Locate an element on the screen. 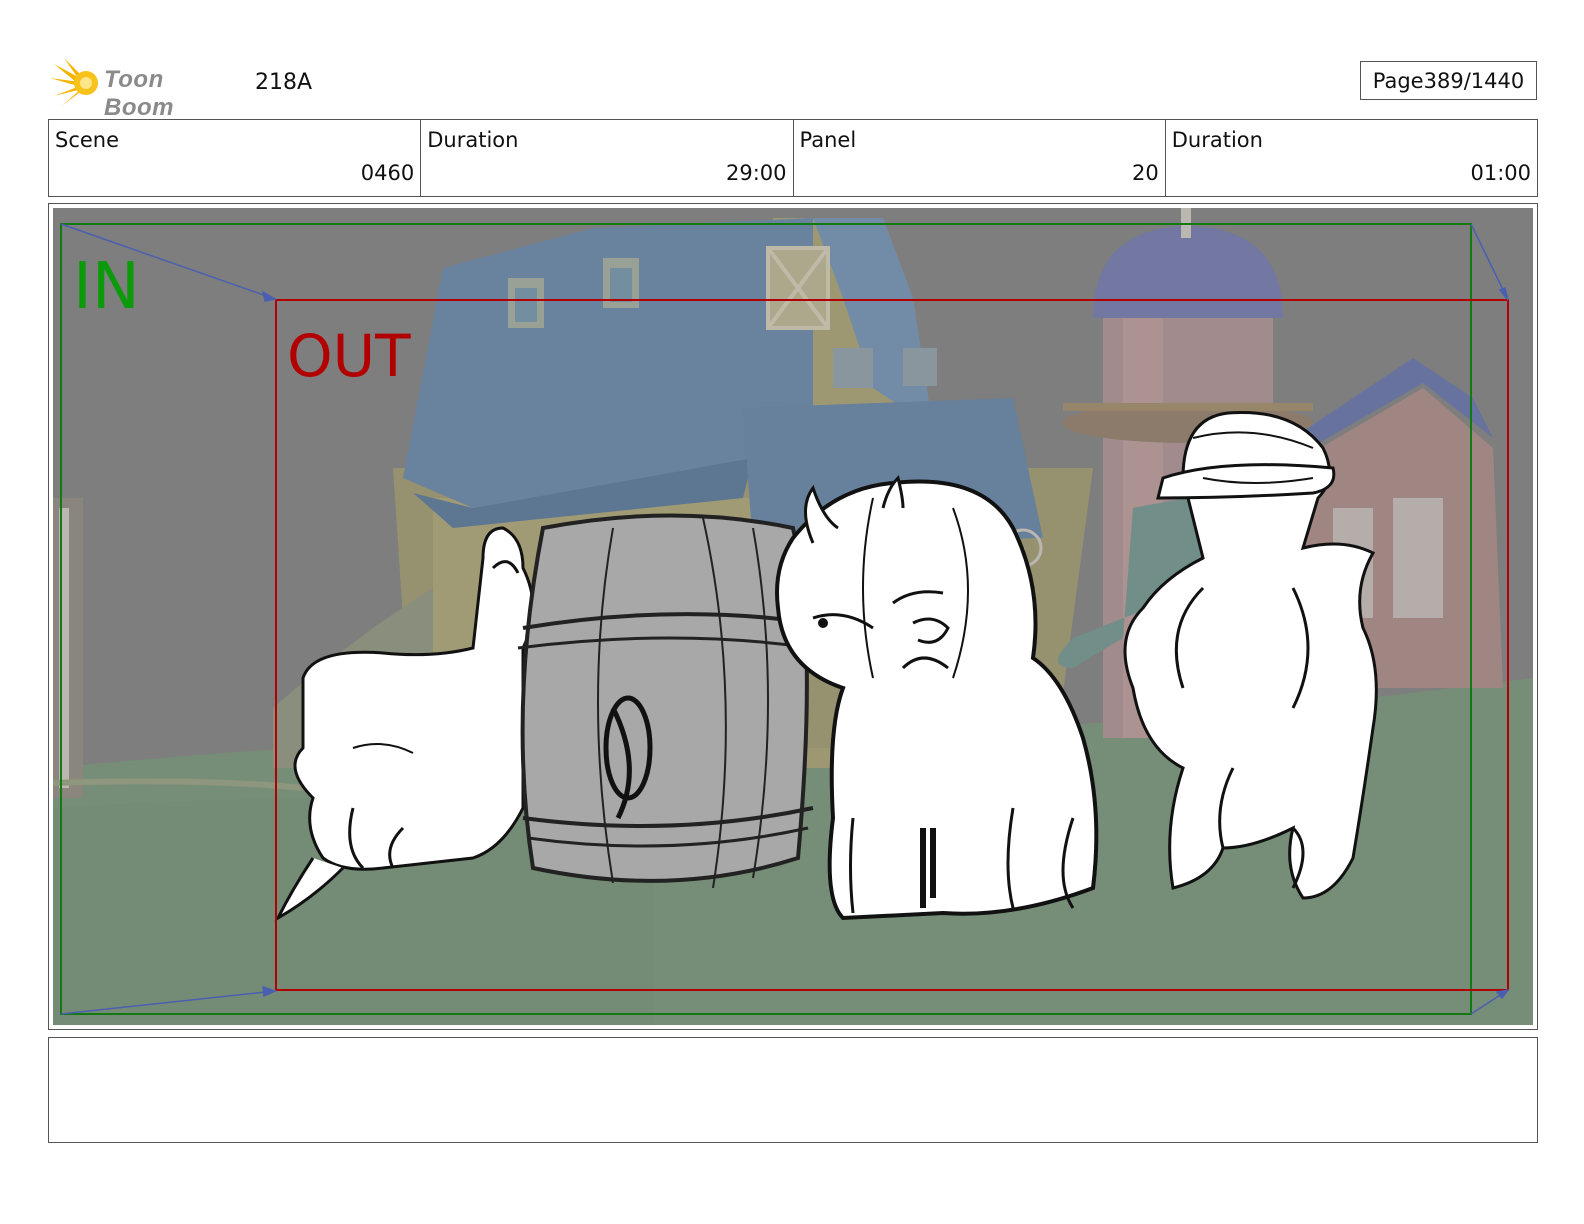  panel-duration-value: 01:00 is located at coordinates (1500, 173).